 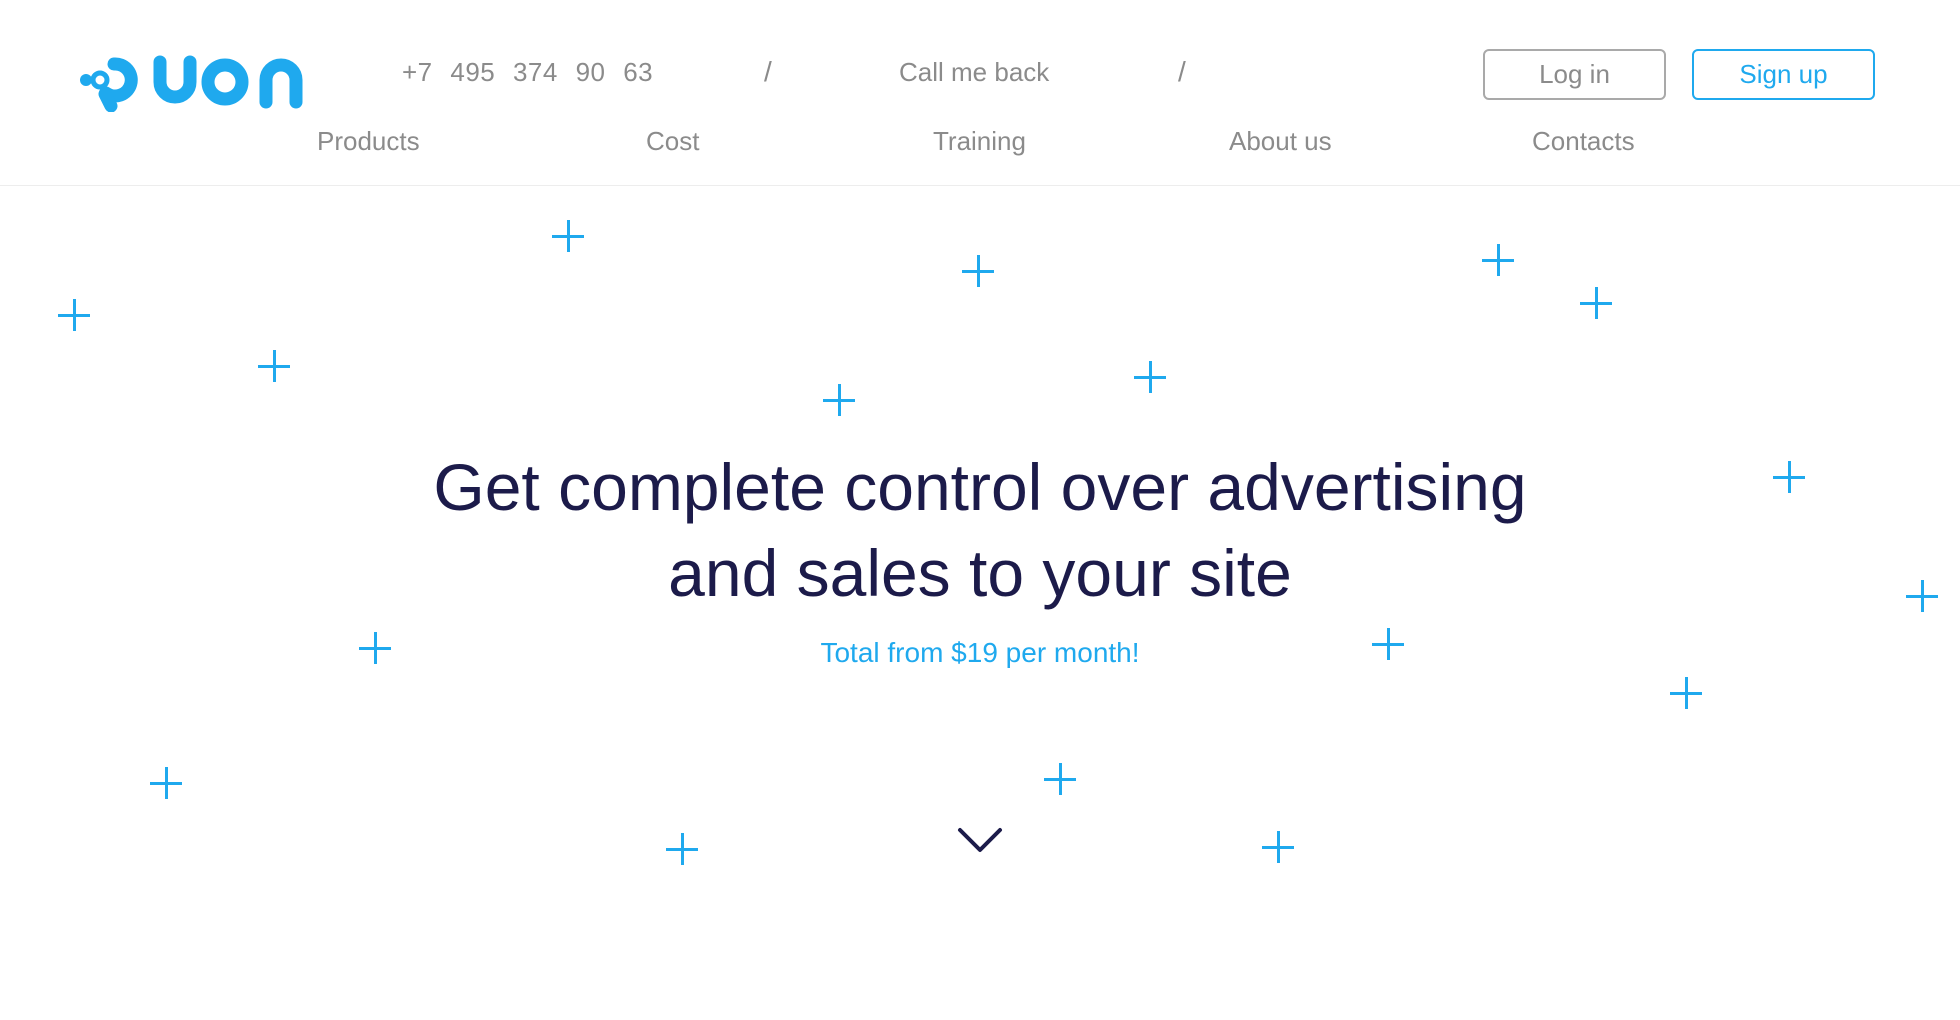 What do you see at coordinates (980, 840) in the screenshot?
I see `chevron-down-icon` at bounding box center [980, 840].